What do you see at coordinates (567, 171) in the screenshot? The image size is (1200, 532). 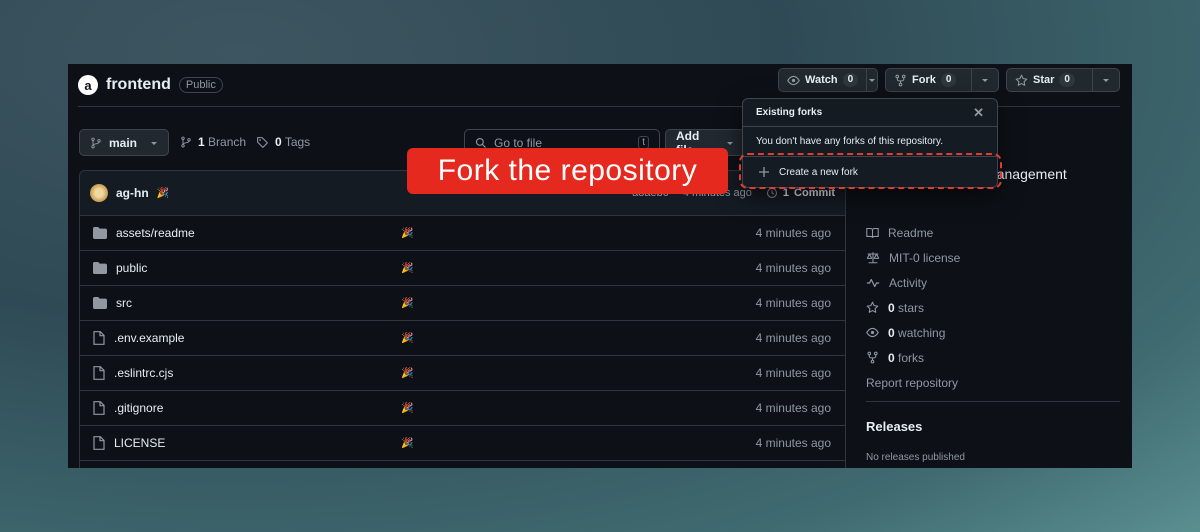 I see `callout-label: Fork the repository` at bounding box center [567, 171].